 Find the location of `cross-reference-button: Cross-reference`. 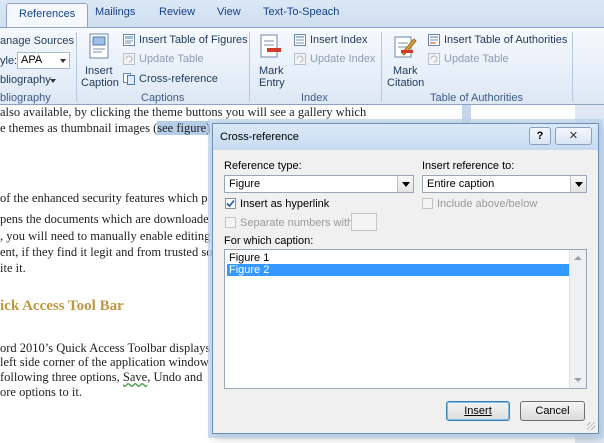

cross-reference-button: Cross-reference is located at coordinates (170, 80).